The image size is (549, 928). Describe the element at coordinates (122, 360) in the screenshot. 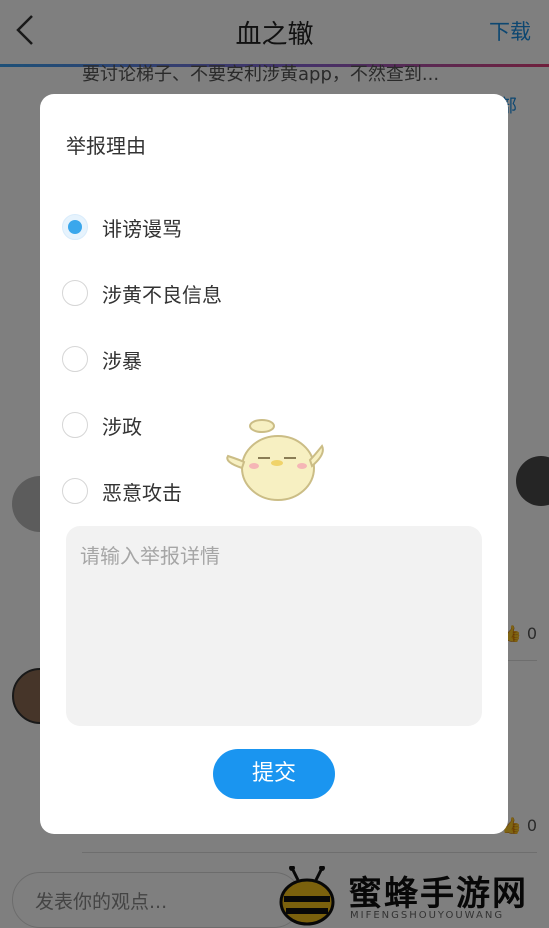

I see `reason-label: 涉暴` at that location.